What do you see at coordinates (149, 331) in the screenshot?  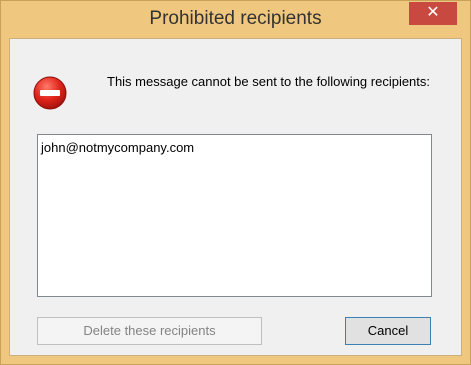 I see `delete-recipients-button: Delete these recipients` at bounding box center [149, 331].